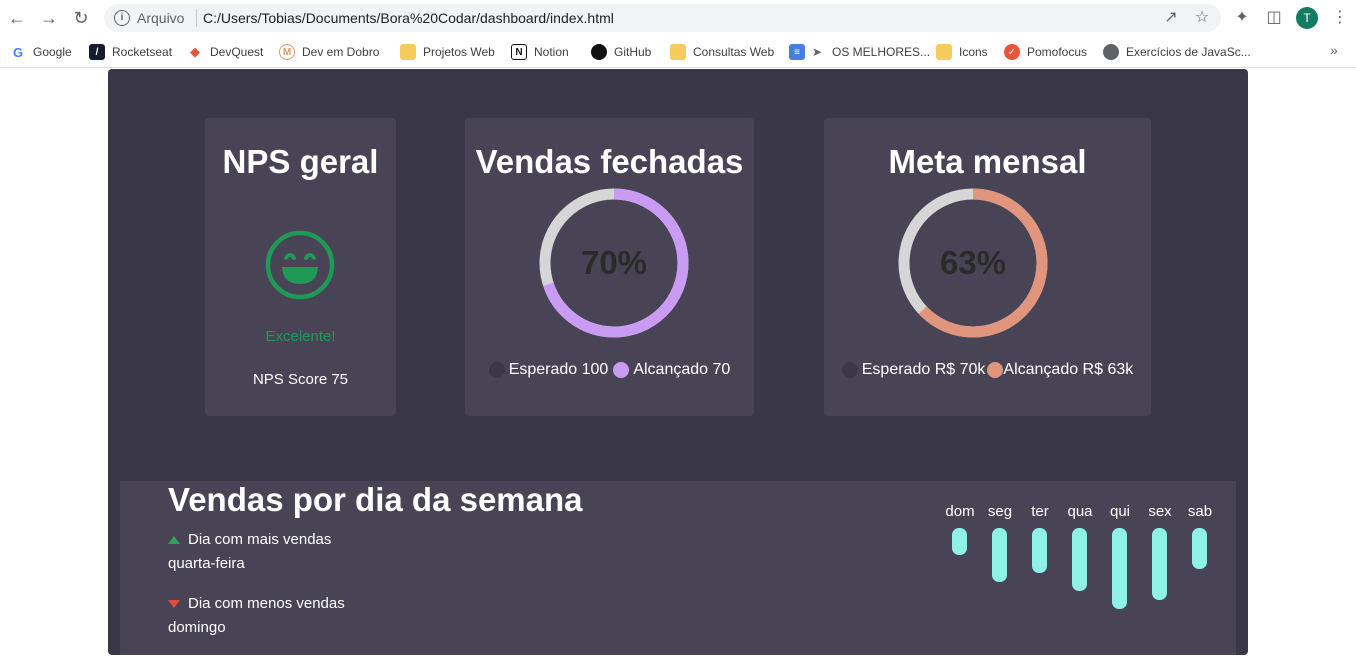 The height and width of the screenshot is (659, 1356). What do you see at coordinates (1199, 548) in the screenshot?
I see `bar-sab` at bounding box center [1199, 548].